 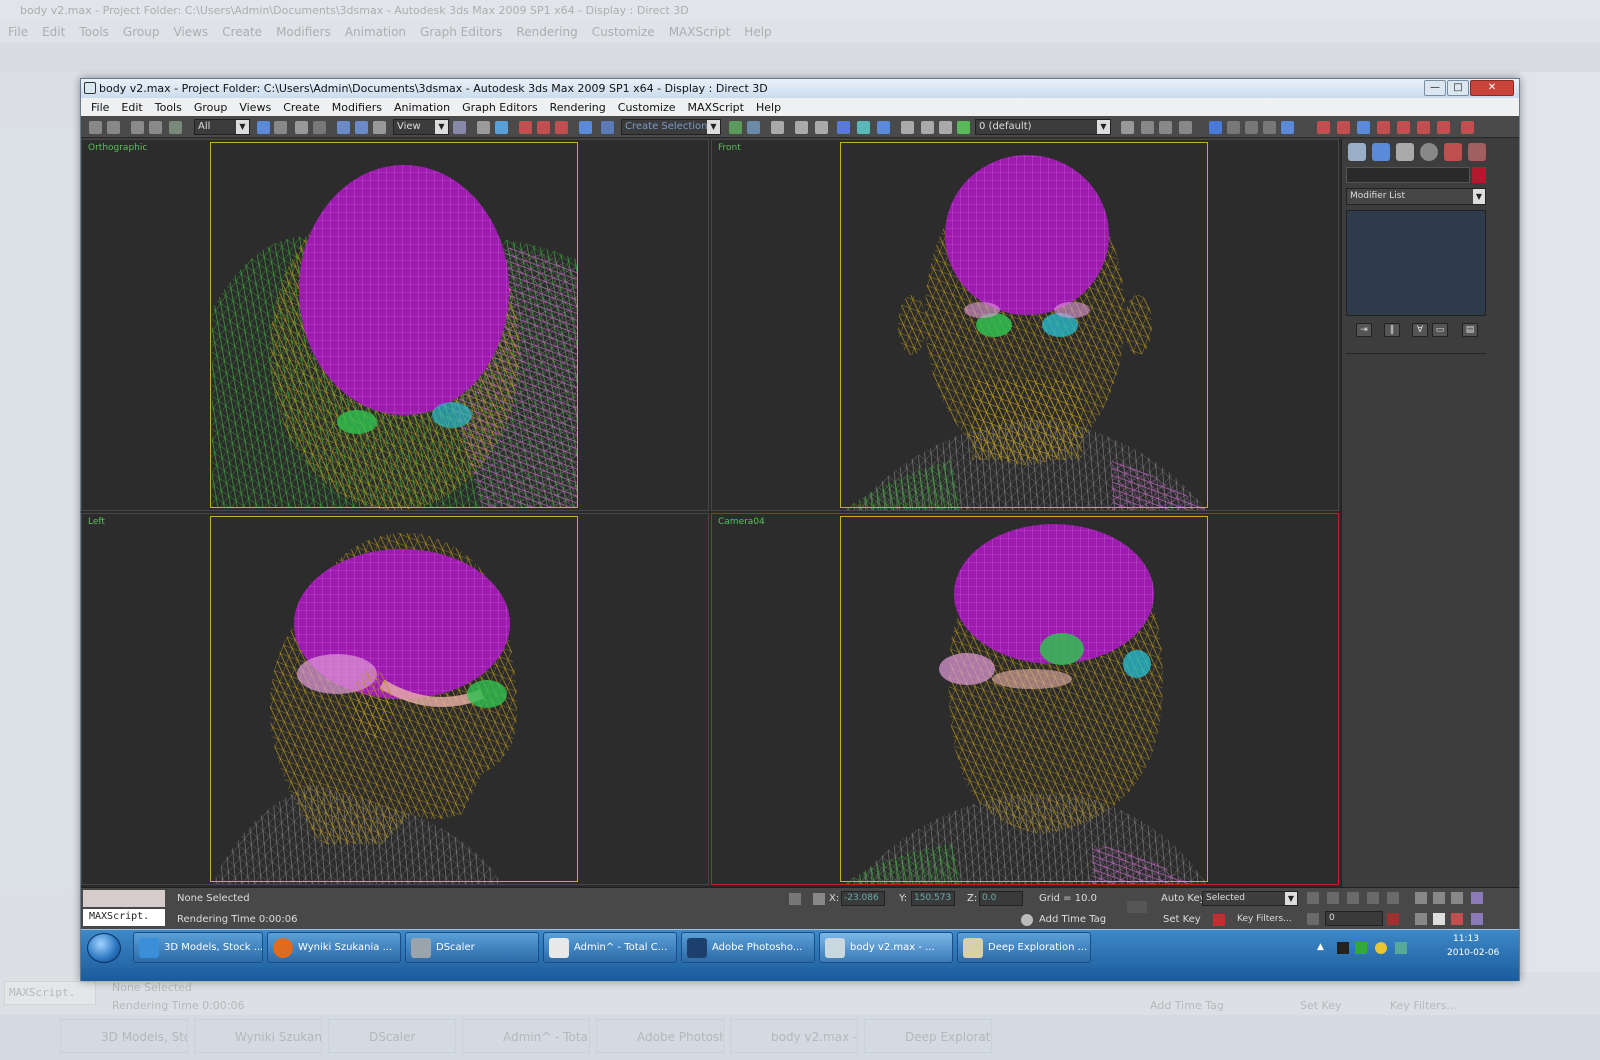 What do you see at coordinates (472, 947) in the screenshot?
I see `taskbar-item: DScaler` at bounding box center [472, 947].